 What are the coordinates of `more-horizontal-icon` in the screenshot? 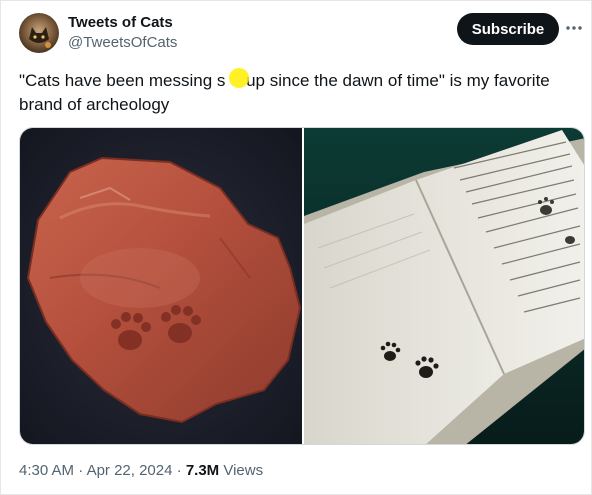 It's located at (574, 28).